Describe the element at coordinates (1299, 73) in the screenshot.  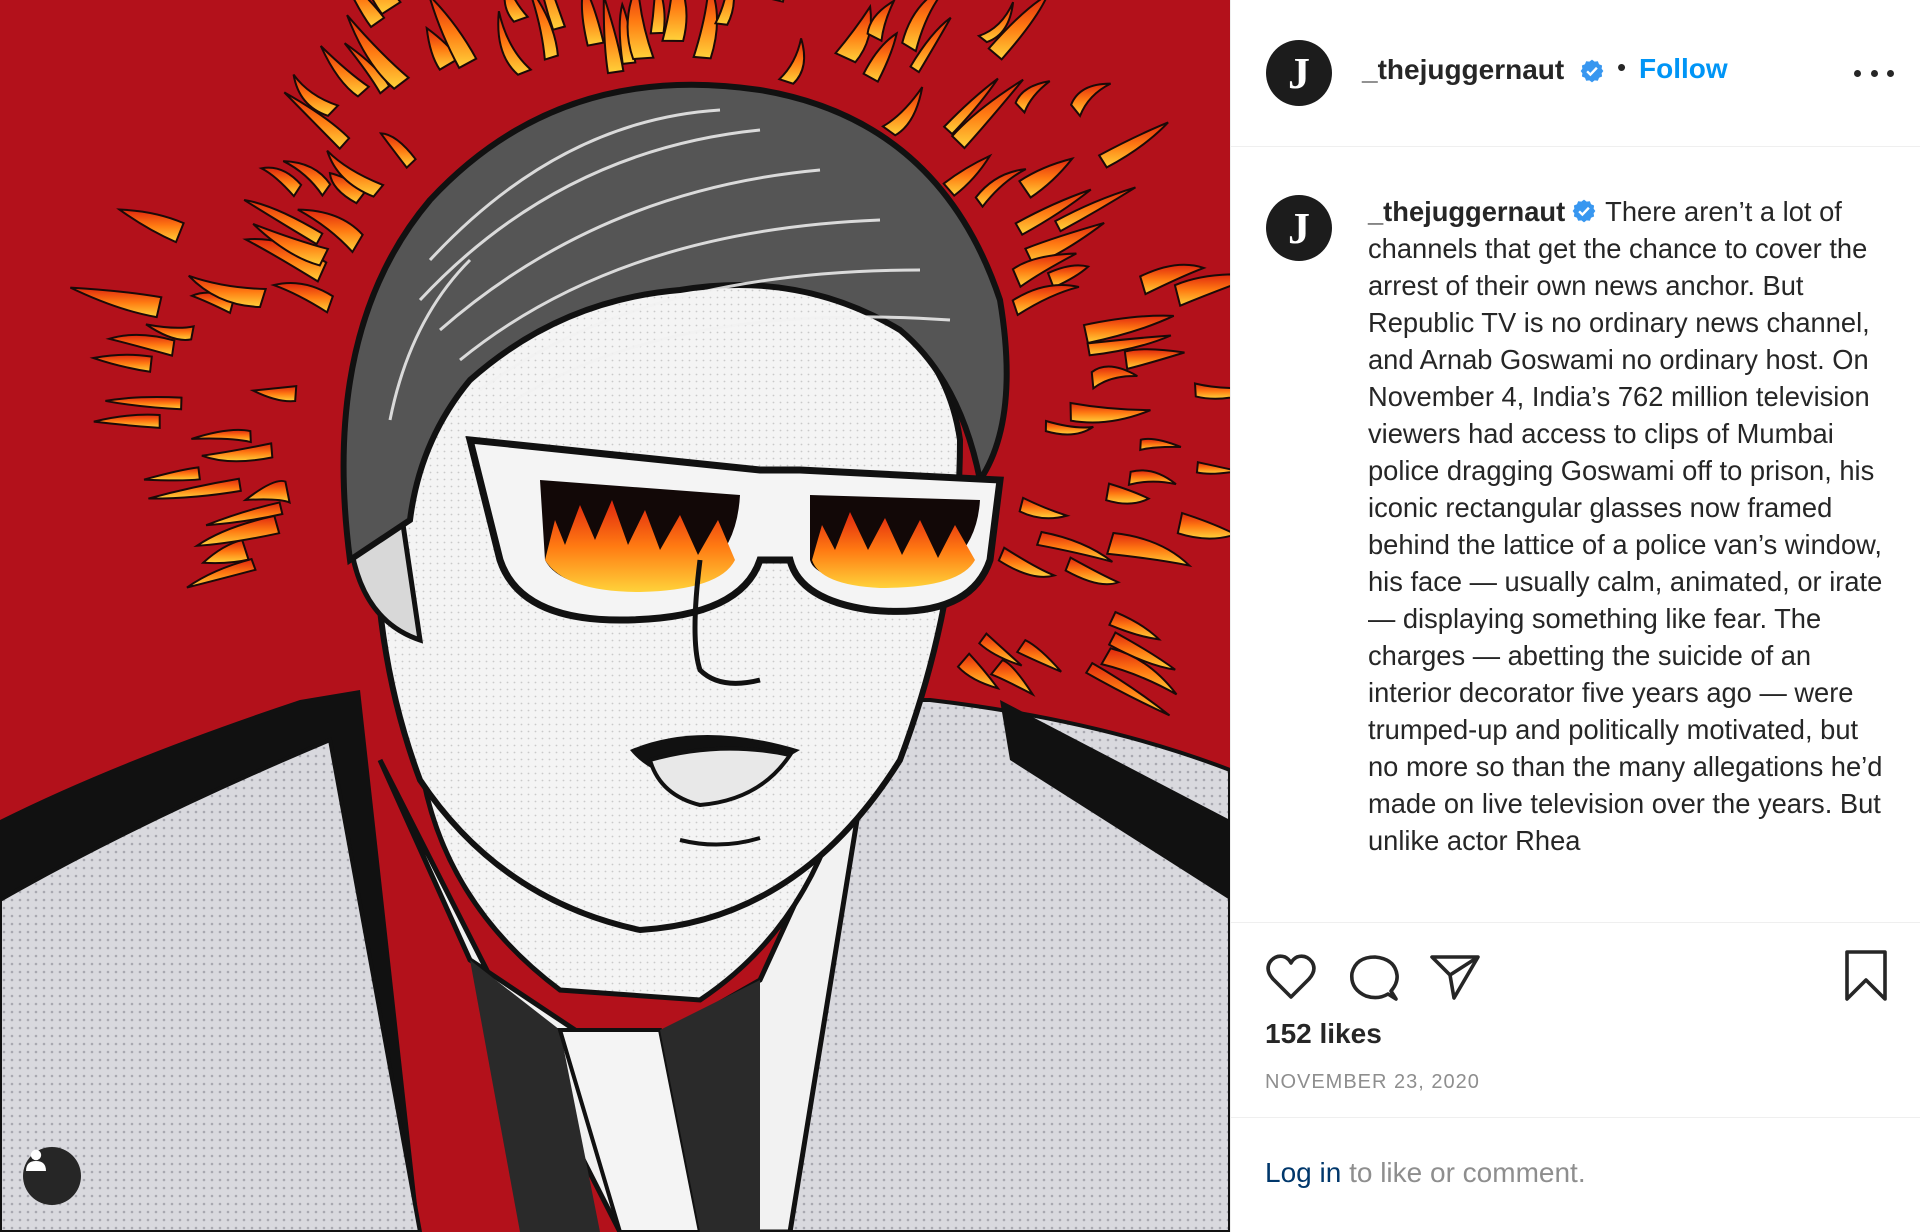
I see `avatar: J` at that location.